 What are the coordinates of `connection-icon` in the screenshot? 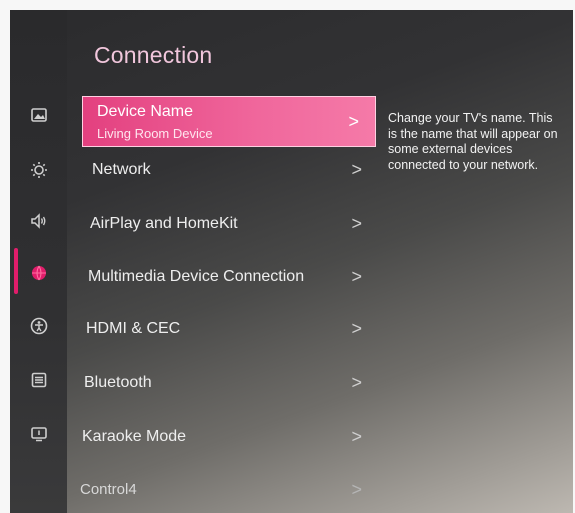 It's located at (39, 273).